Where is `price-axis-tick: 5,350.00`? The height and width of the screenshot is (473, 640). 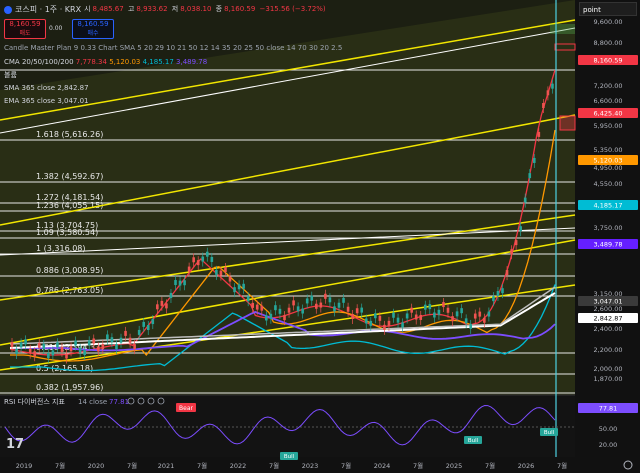 price-axis-tick: 5,350.00 is located at coordinates (608, 150).